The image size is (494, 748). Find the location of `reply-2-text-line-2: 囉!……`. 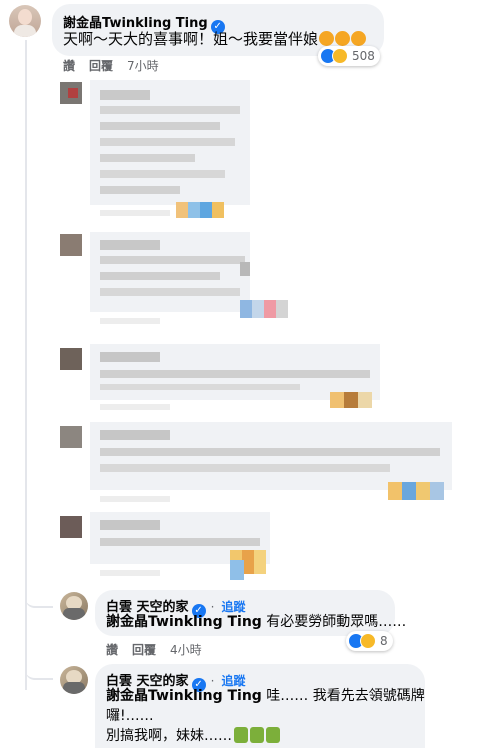

reply-2-text-line-2: 囉!…… is located at coordinates (130, 716).